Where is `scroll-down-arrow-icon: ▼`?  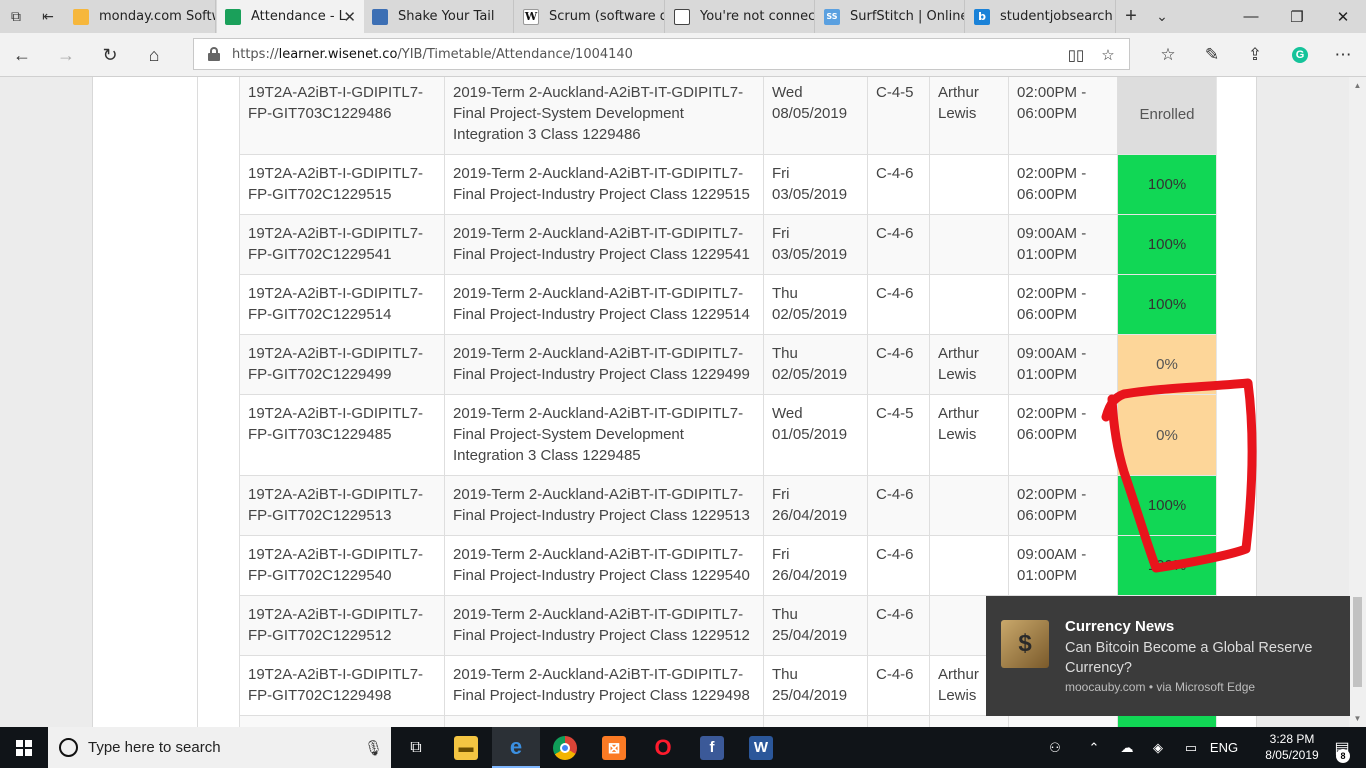 scroll-down-arrow-icon: ▼ is located at coordinates (1357, 718).